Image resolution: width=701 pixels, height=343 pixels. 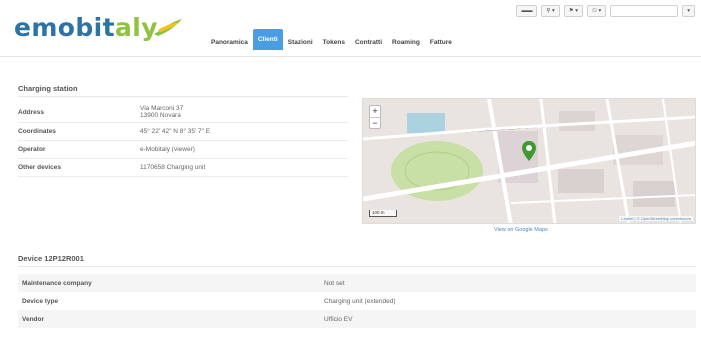 What do you see at coordinates (160, 115) in the screenshot?
I see `address-line-2: 13900 Novara` at bounding box center [160, 115].